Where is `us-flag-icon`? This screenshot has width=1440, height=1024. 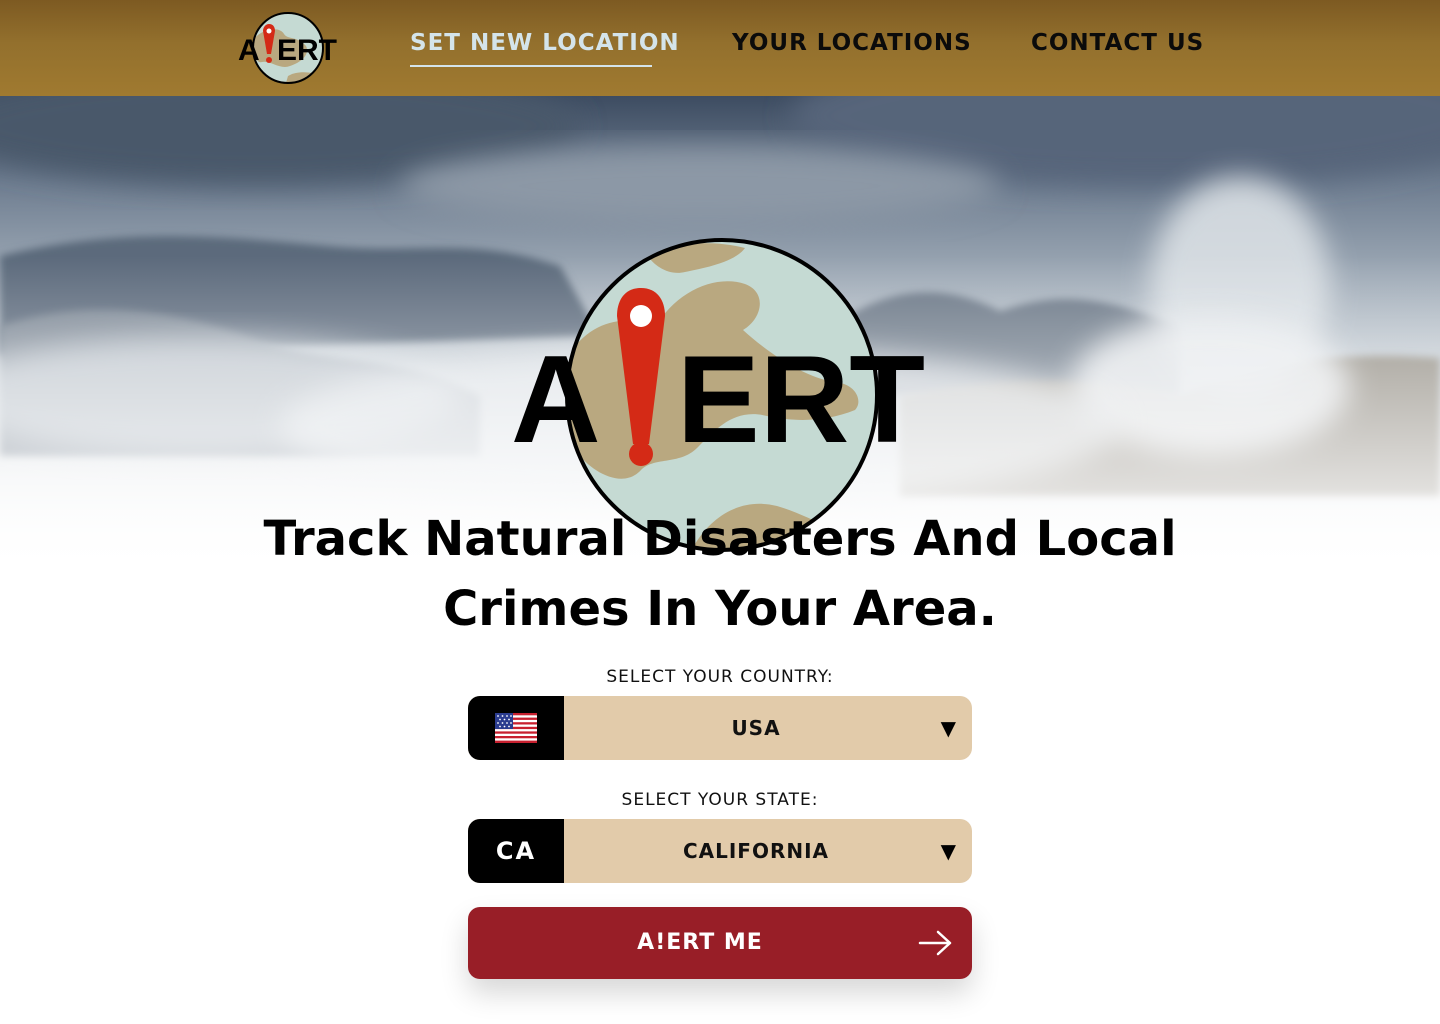
us-flag-icon is located at coordinates (516, 728).